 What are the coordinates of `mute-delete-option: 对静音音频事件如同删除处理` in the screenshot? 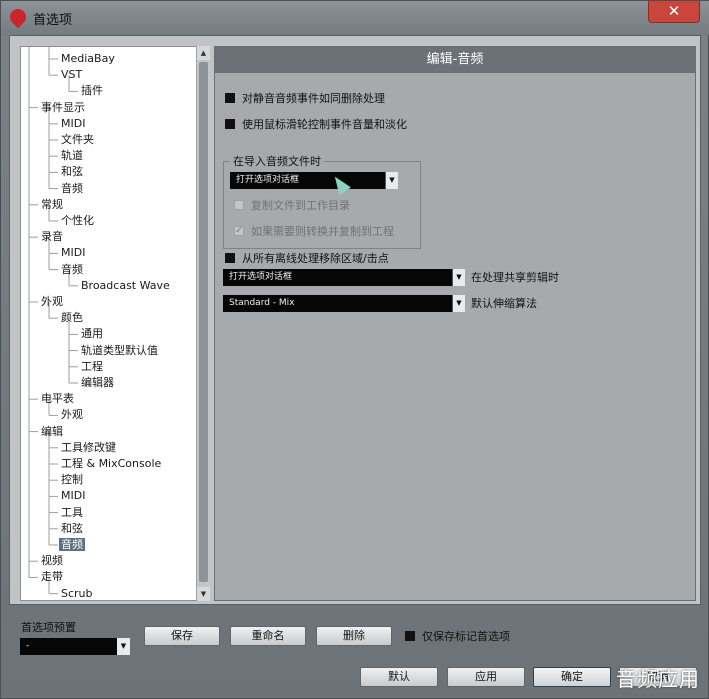 It's located at (305, 99).